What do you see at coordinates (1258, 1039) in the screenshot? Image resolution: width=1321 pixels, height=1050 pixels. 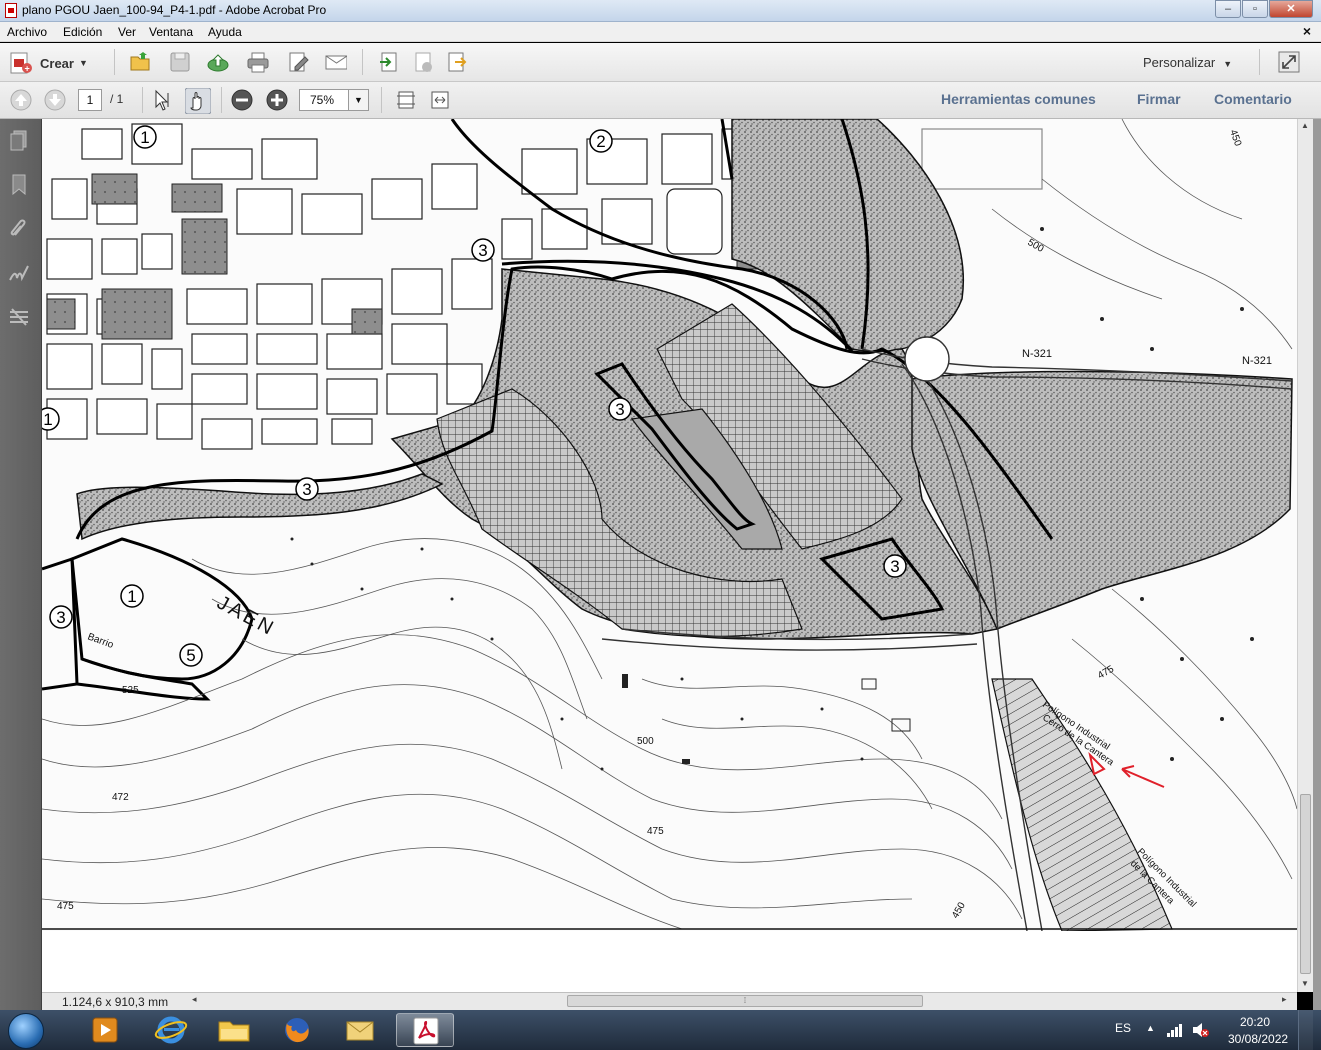 I see `clock-date: 30/08/2022` at bounding box center [1258, 1039].